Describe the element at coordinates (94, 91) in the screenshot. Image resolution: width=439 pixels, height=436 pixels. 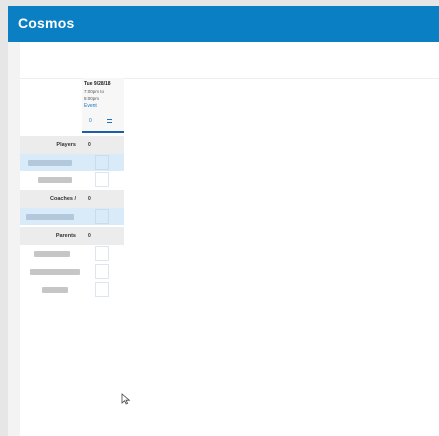
I see `event-time-start: 7:00pm to` at that location.